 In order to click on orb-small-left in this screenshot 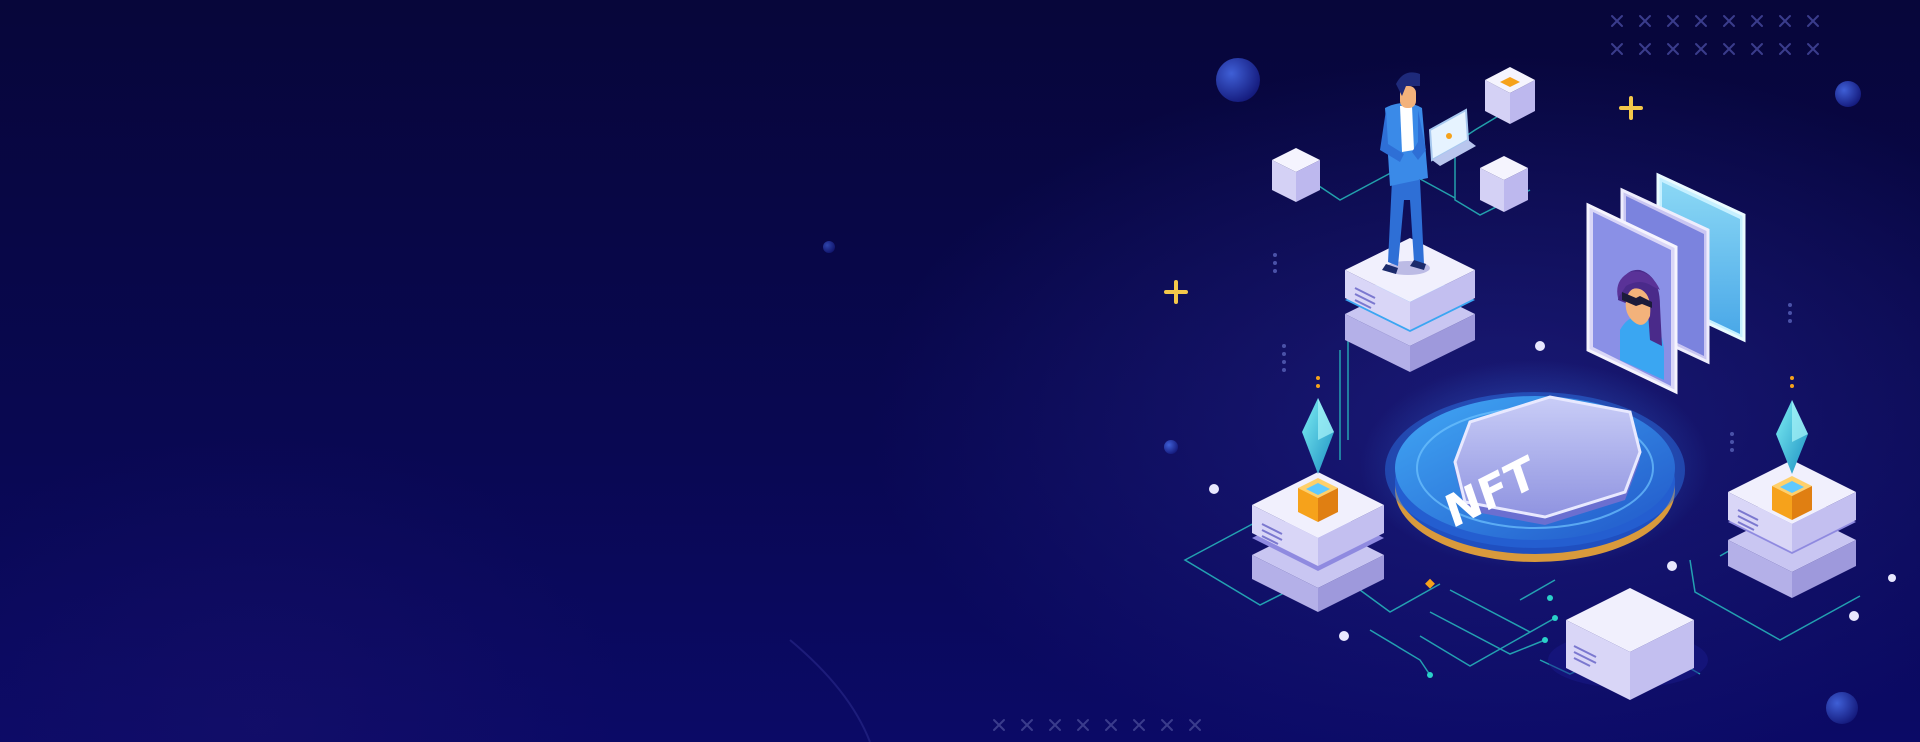, I will do `click(1171, 447)`.